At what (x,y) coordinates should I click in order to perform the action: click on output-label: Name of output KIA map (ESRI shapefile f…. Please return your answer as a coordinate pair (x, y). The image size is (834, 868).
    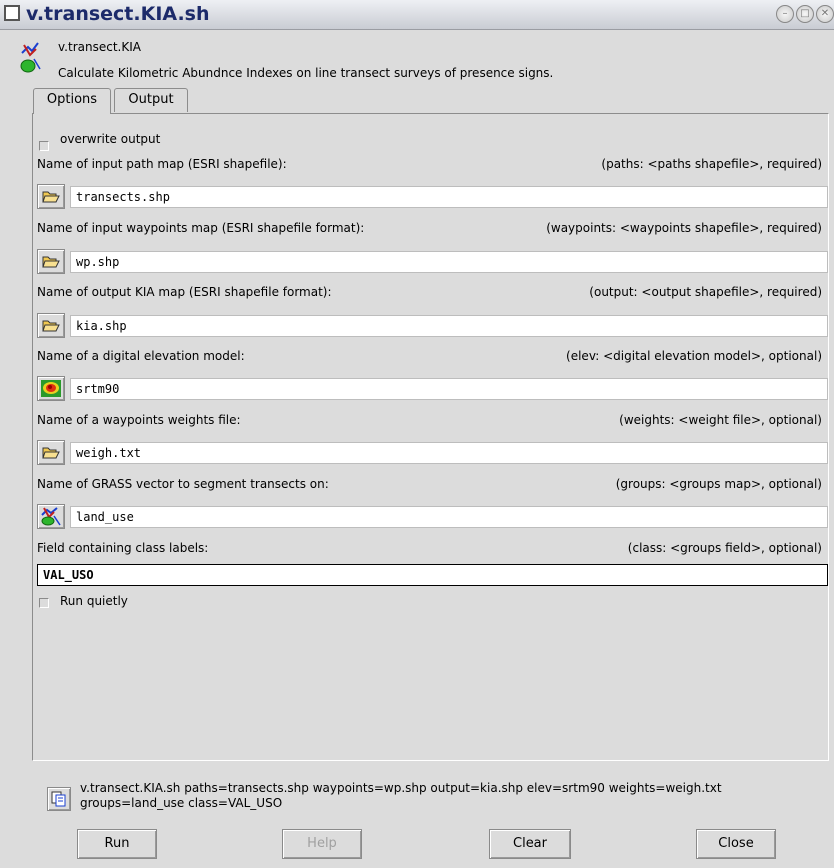
    Looking at the image, I should click on (184, 292).